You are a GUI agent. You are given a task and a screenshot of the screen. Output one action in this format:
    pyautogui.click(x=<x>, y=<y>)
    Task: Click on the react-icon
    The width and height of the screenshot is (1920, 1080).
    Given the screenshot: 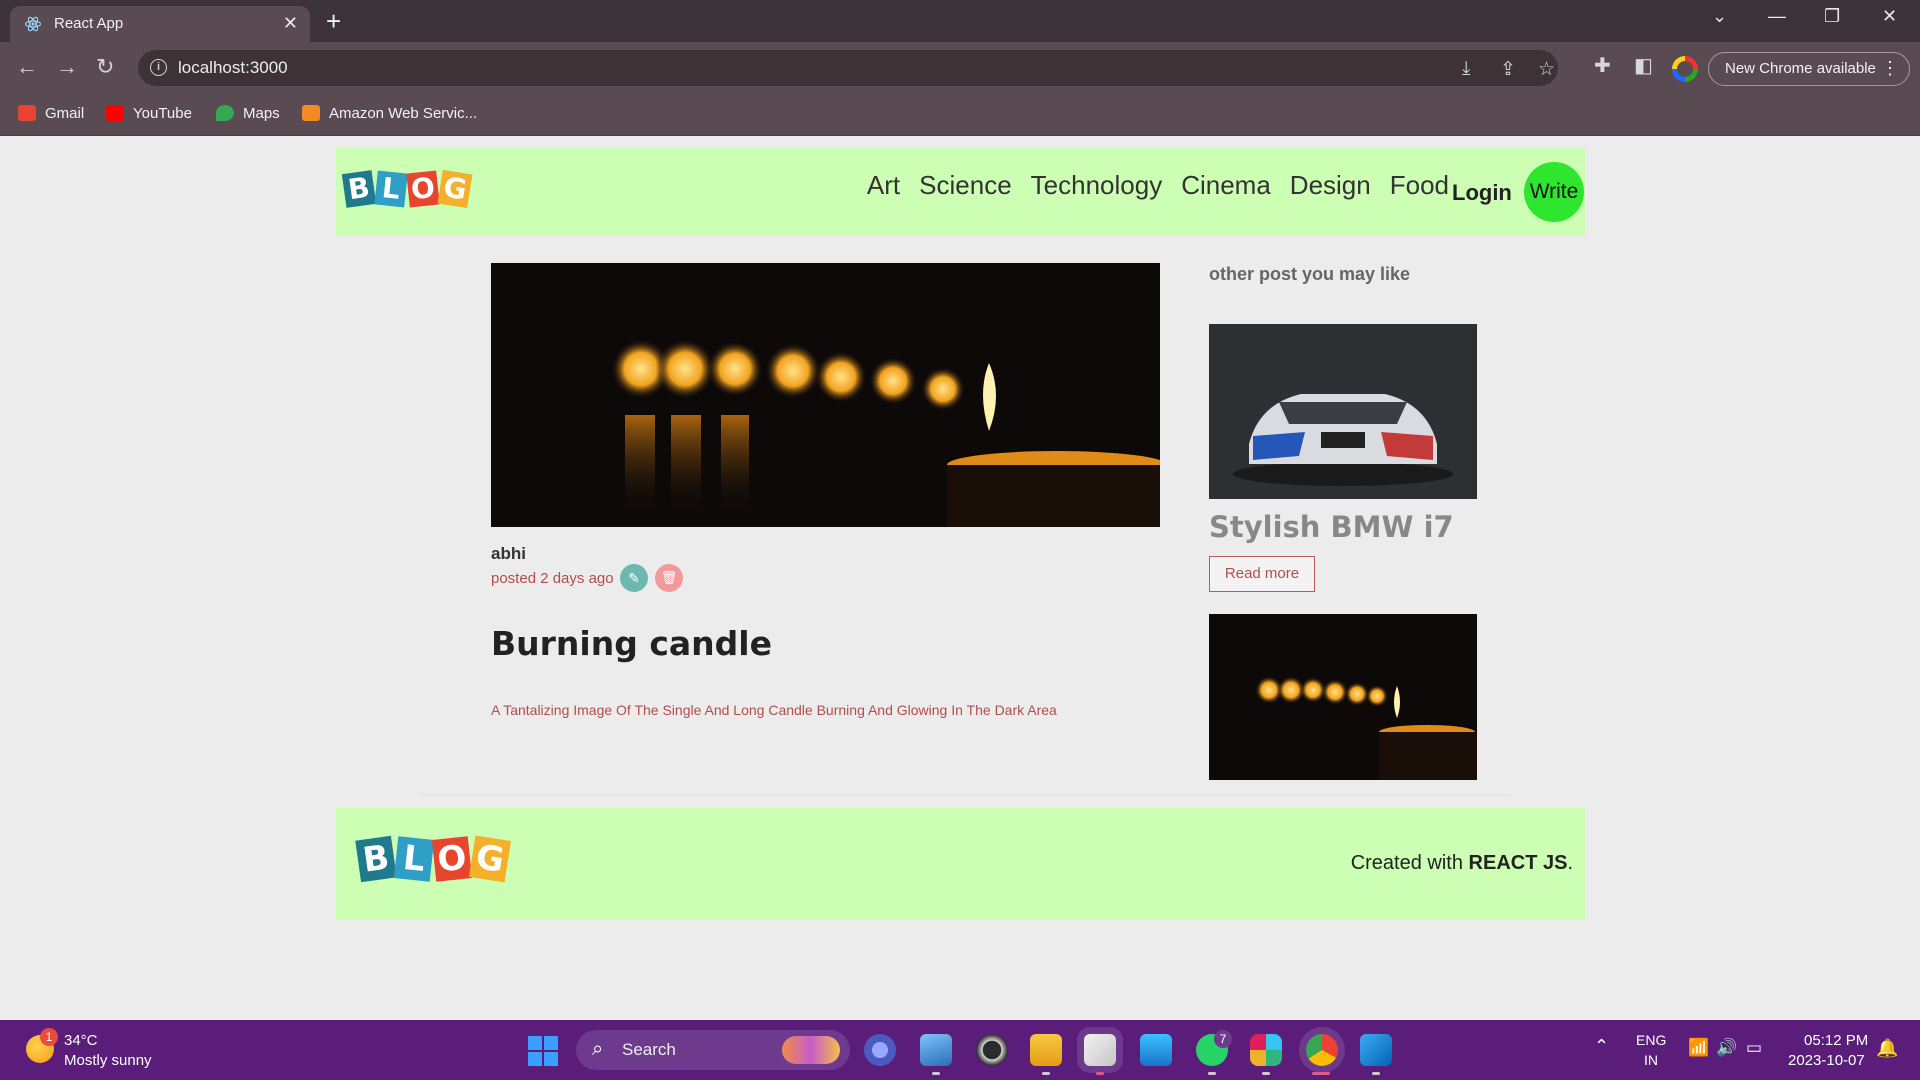 What is the action you would take?
    pyautogui.click(x=33, y=24)
    